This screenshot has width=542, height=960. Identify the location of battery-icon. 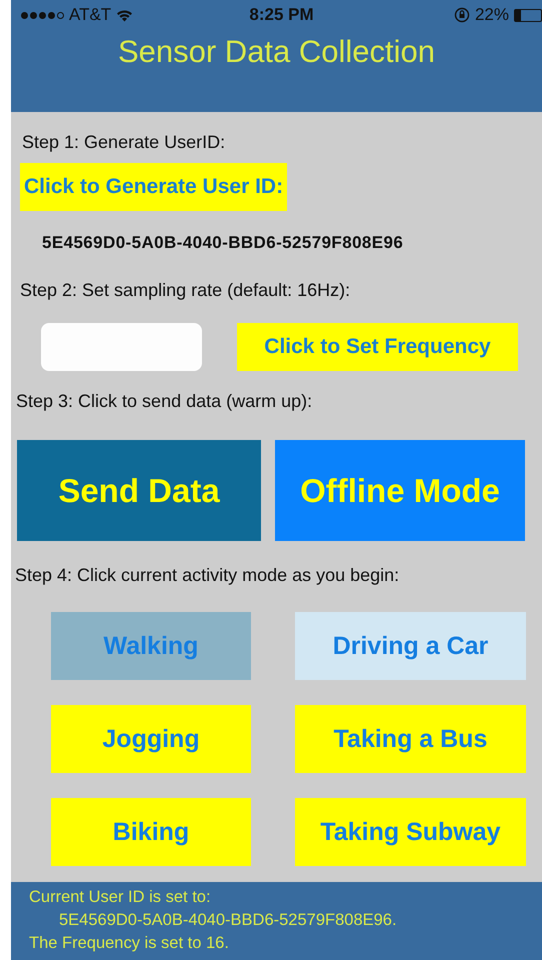
(528, 15).